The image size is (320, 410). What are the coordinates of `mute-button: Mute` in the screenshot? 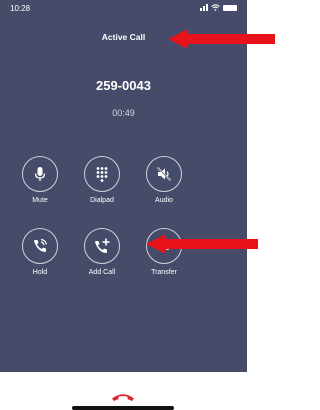 It's located at (40, 180).